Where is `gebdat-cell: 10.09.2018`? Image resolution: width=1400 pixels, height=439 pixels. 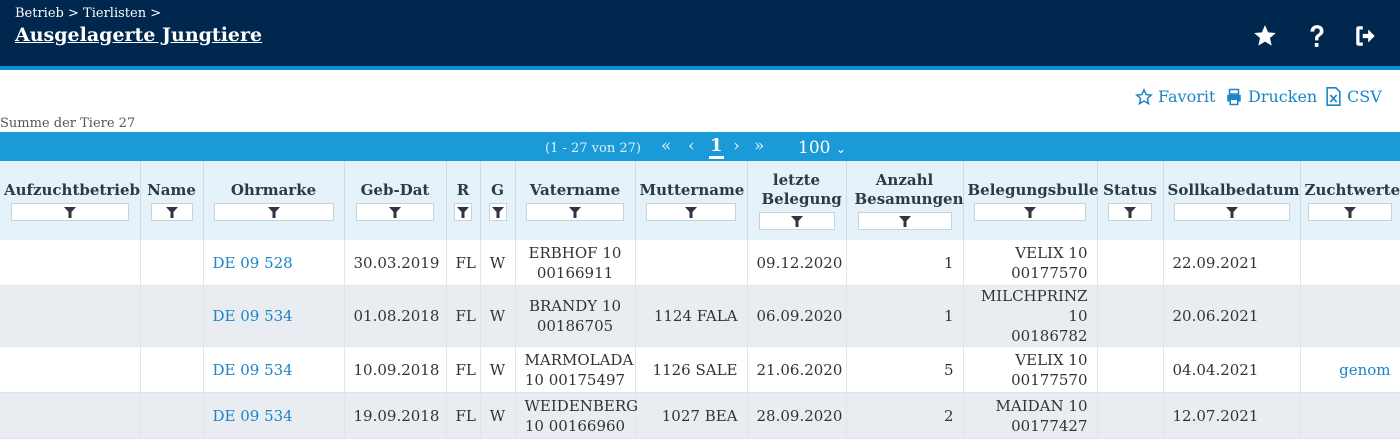
gebdat-cell: 10.09.2018 is located at coordinates (395, 369).